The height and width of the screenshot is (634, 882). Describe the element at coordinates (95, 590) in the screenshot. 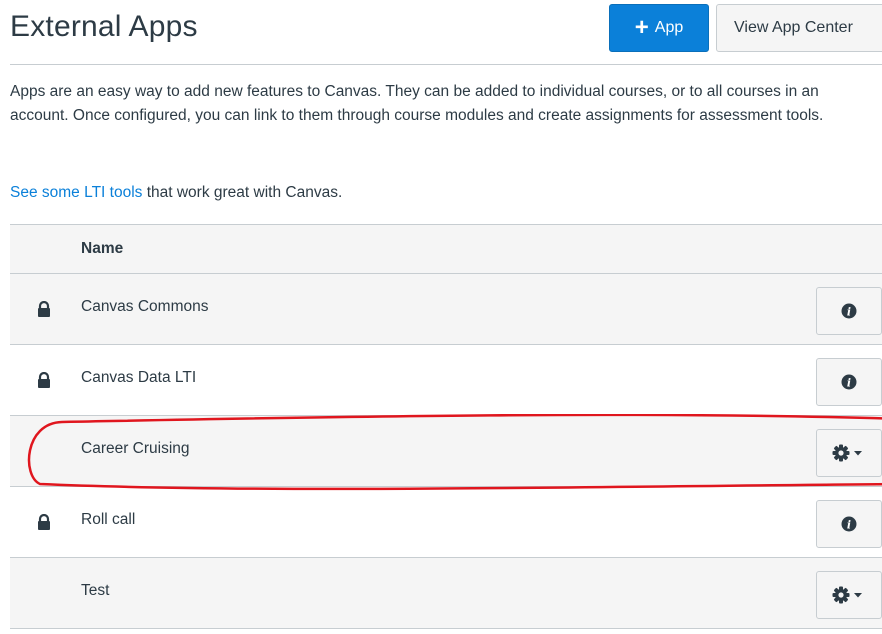

I see `app-name: Test` at that location.